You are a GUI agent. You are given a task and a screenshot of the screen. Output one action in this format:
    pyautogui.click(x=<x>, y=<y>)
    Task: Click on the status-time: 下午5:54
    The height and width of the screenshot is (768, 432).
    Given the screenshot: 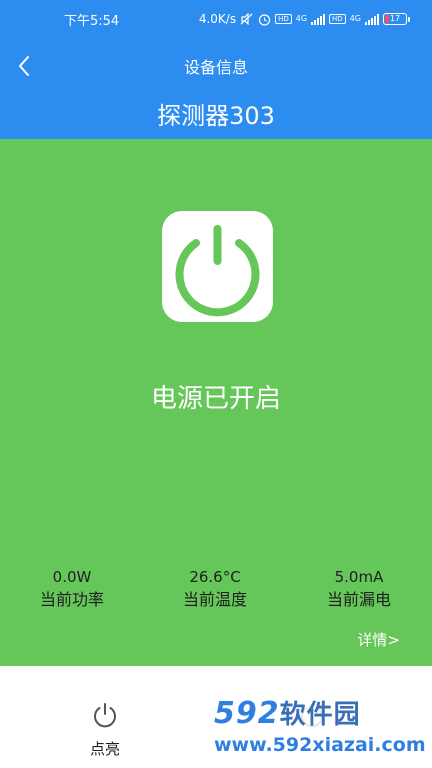 What is the action you would take?
    pyautogui.click(x=92, y=21)
    